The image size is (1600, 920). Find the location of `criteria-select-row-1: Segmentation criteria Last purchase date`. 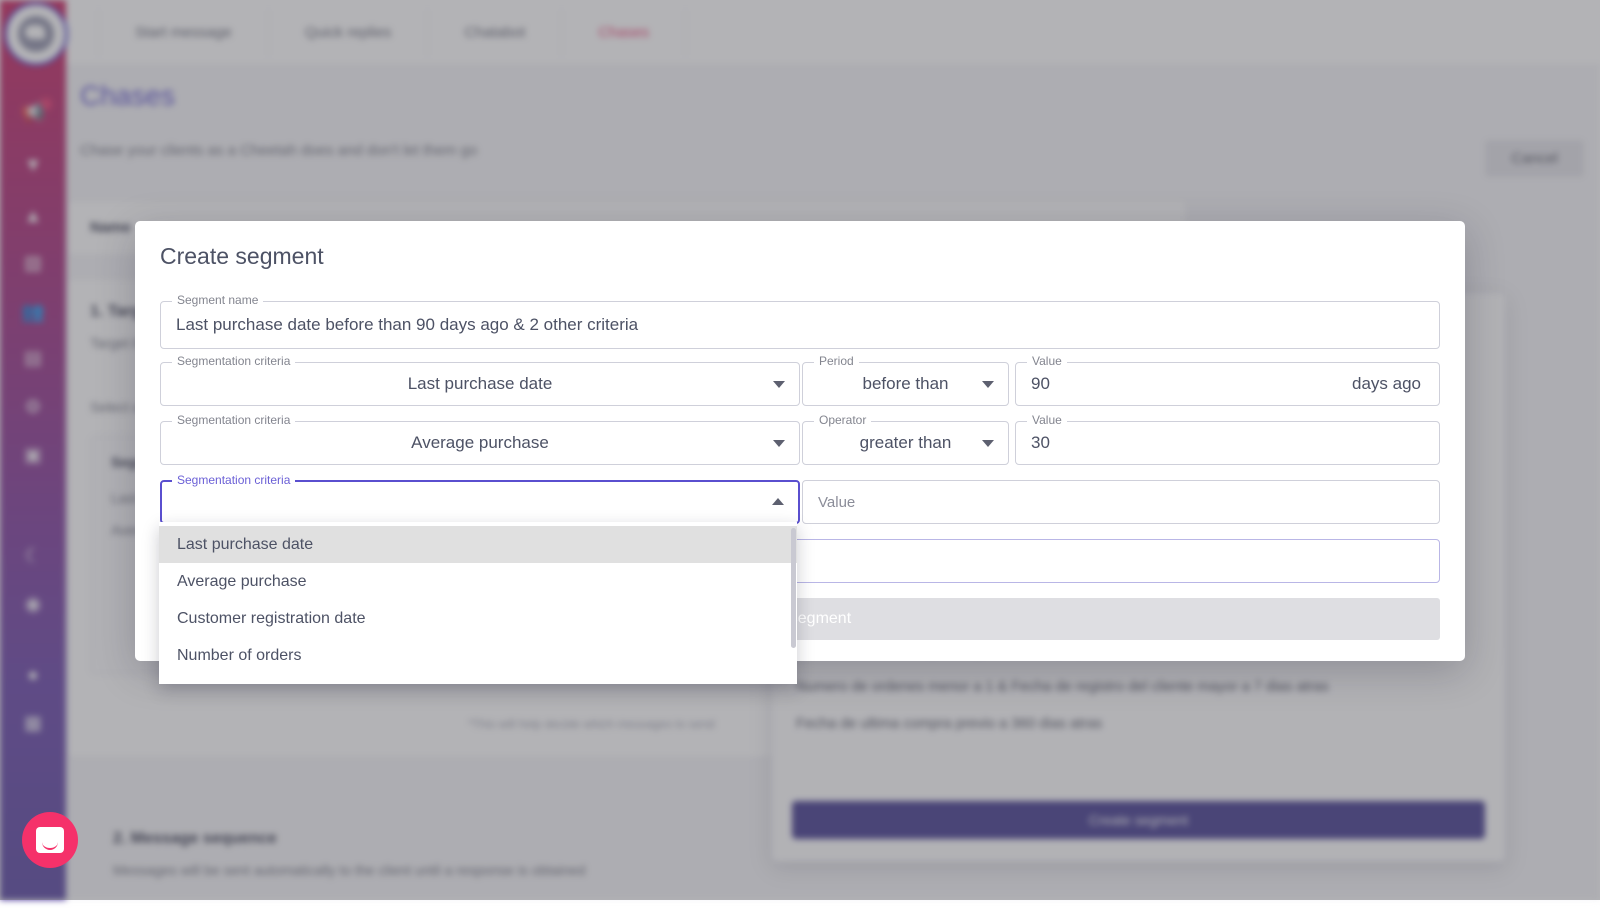

criteria-select-row-1: Segmentation criteria Last purchase date is located at coordinates (480, 384).